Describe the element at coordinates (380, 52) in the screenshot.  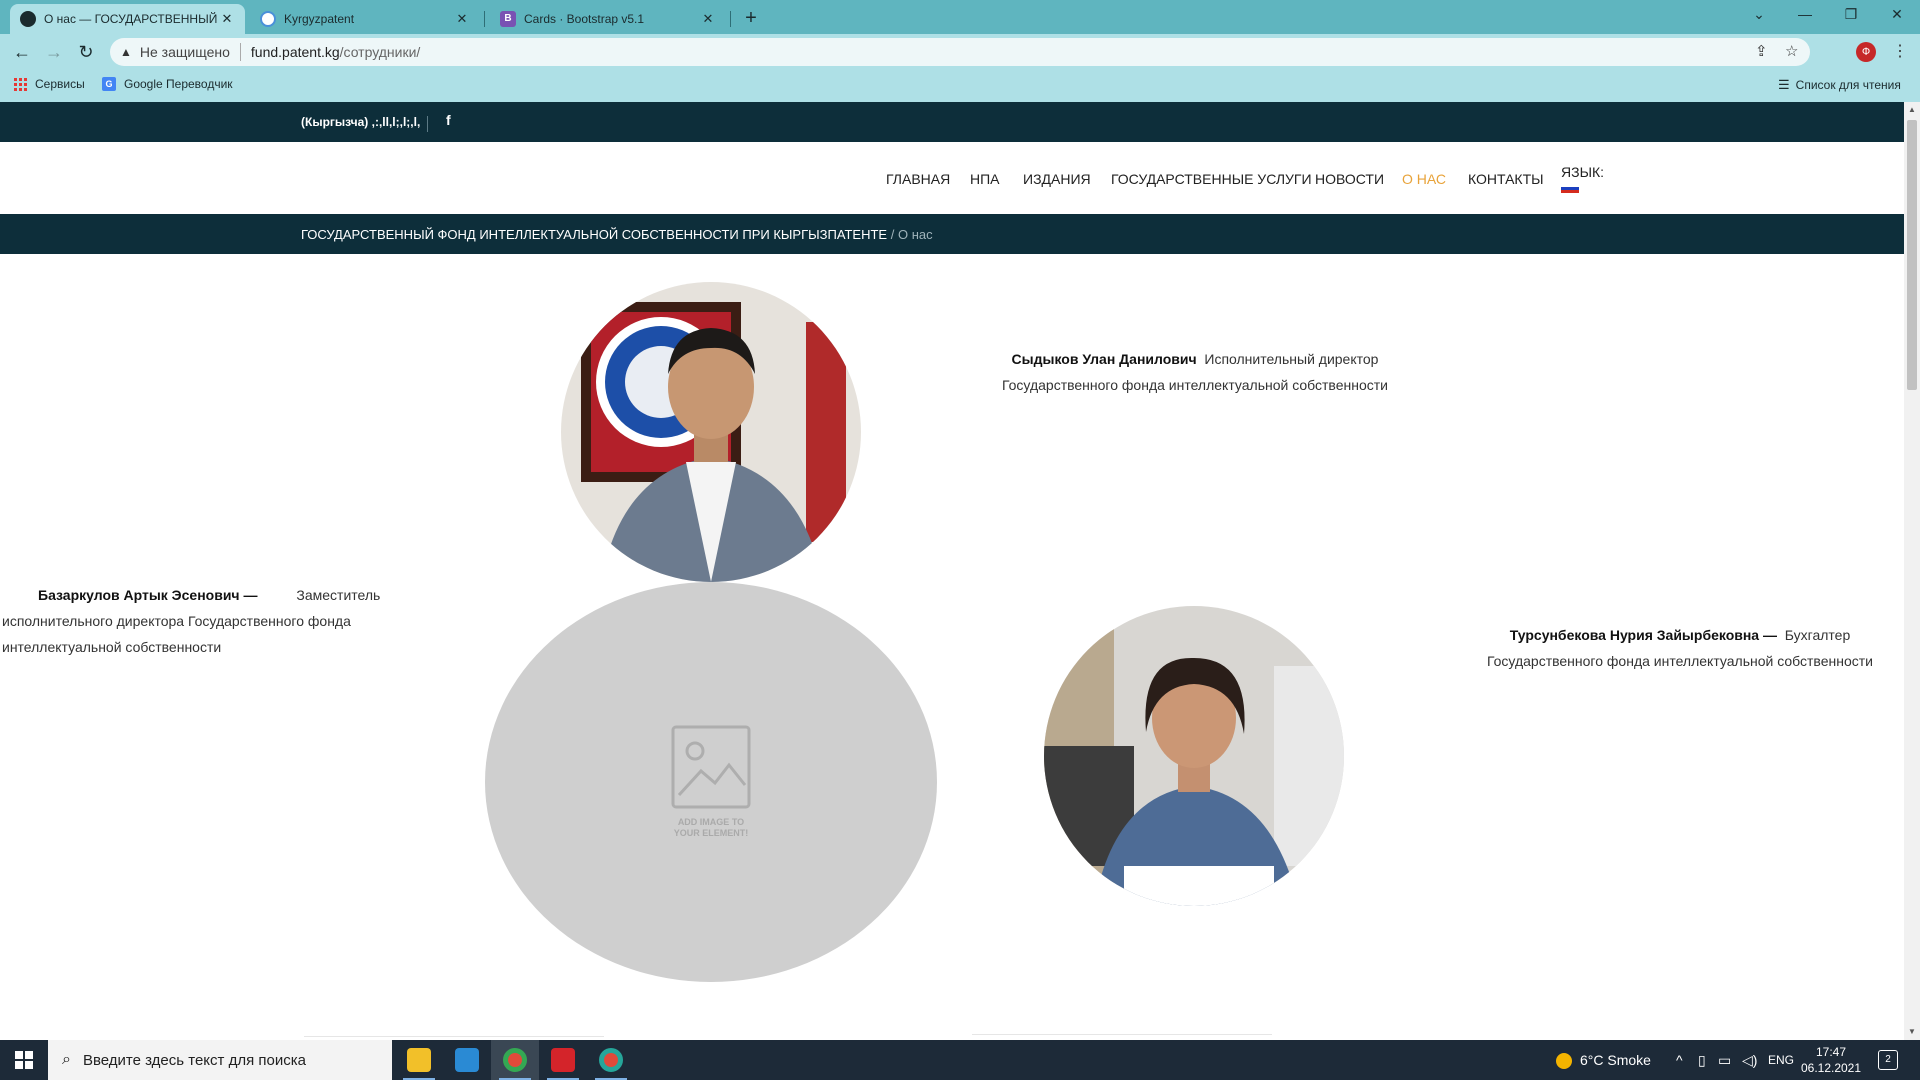
I see `url-path: /сотрудники/` at that location.